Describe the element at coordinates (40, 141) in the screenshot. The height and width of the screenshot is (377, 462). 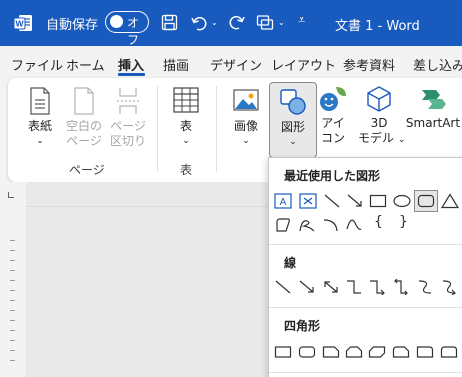
I see `cover-page-caret: ⌄` at that location.